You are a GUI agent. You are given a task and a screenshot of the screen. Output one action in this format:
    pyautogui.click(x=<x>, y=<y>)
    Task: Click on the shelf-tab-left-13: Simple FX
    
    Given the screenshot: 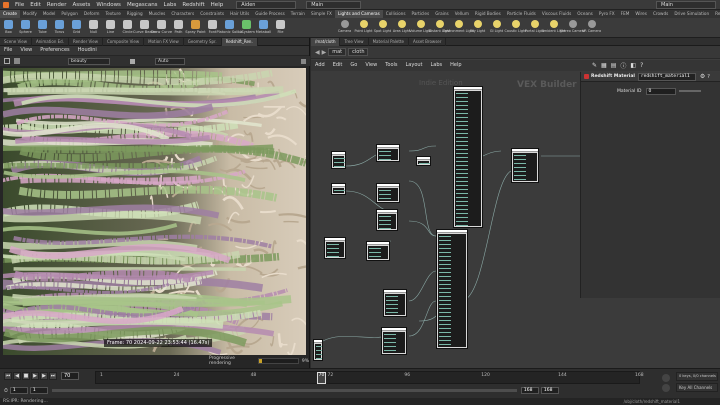 What is the action you would take?
    pyautogui.click(x=321, y=14)
    